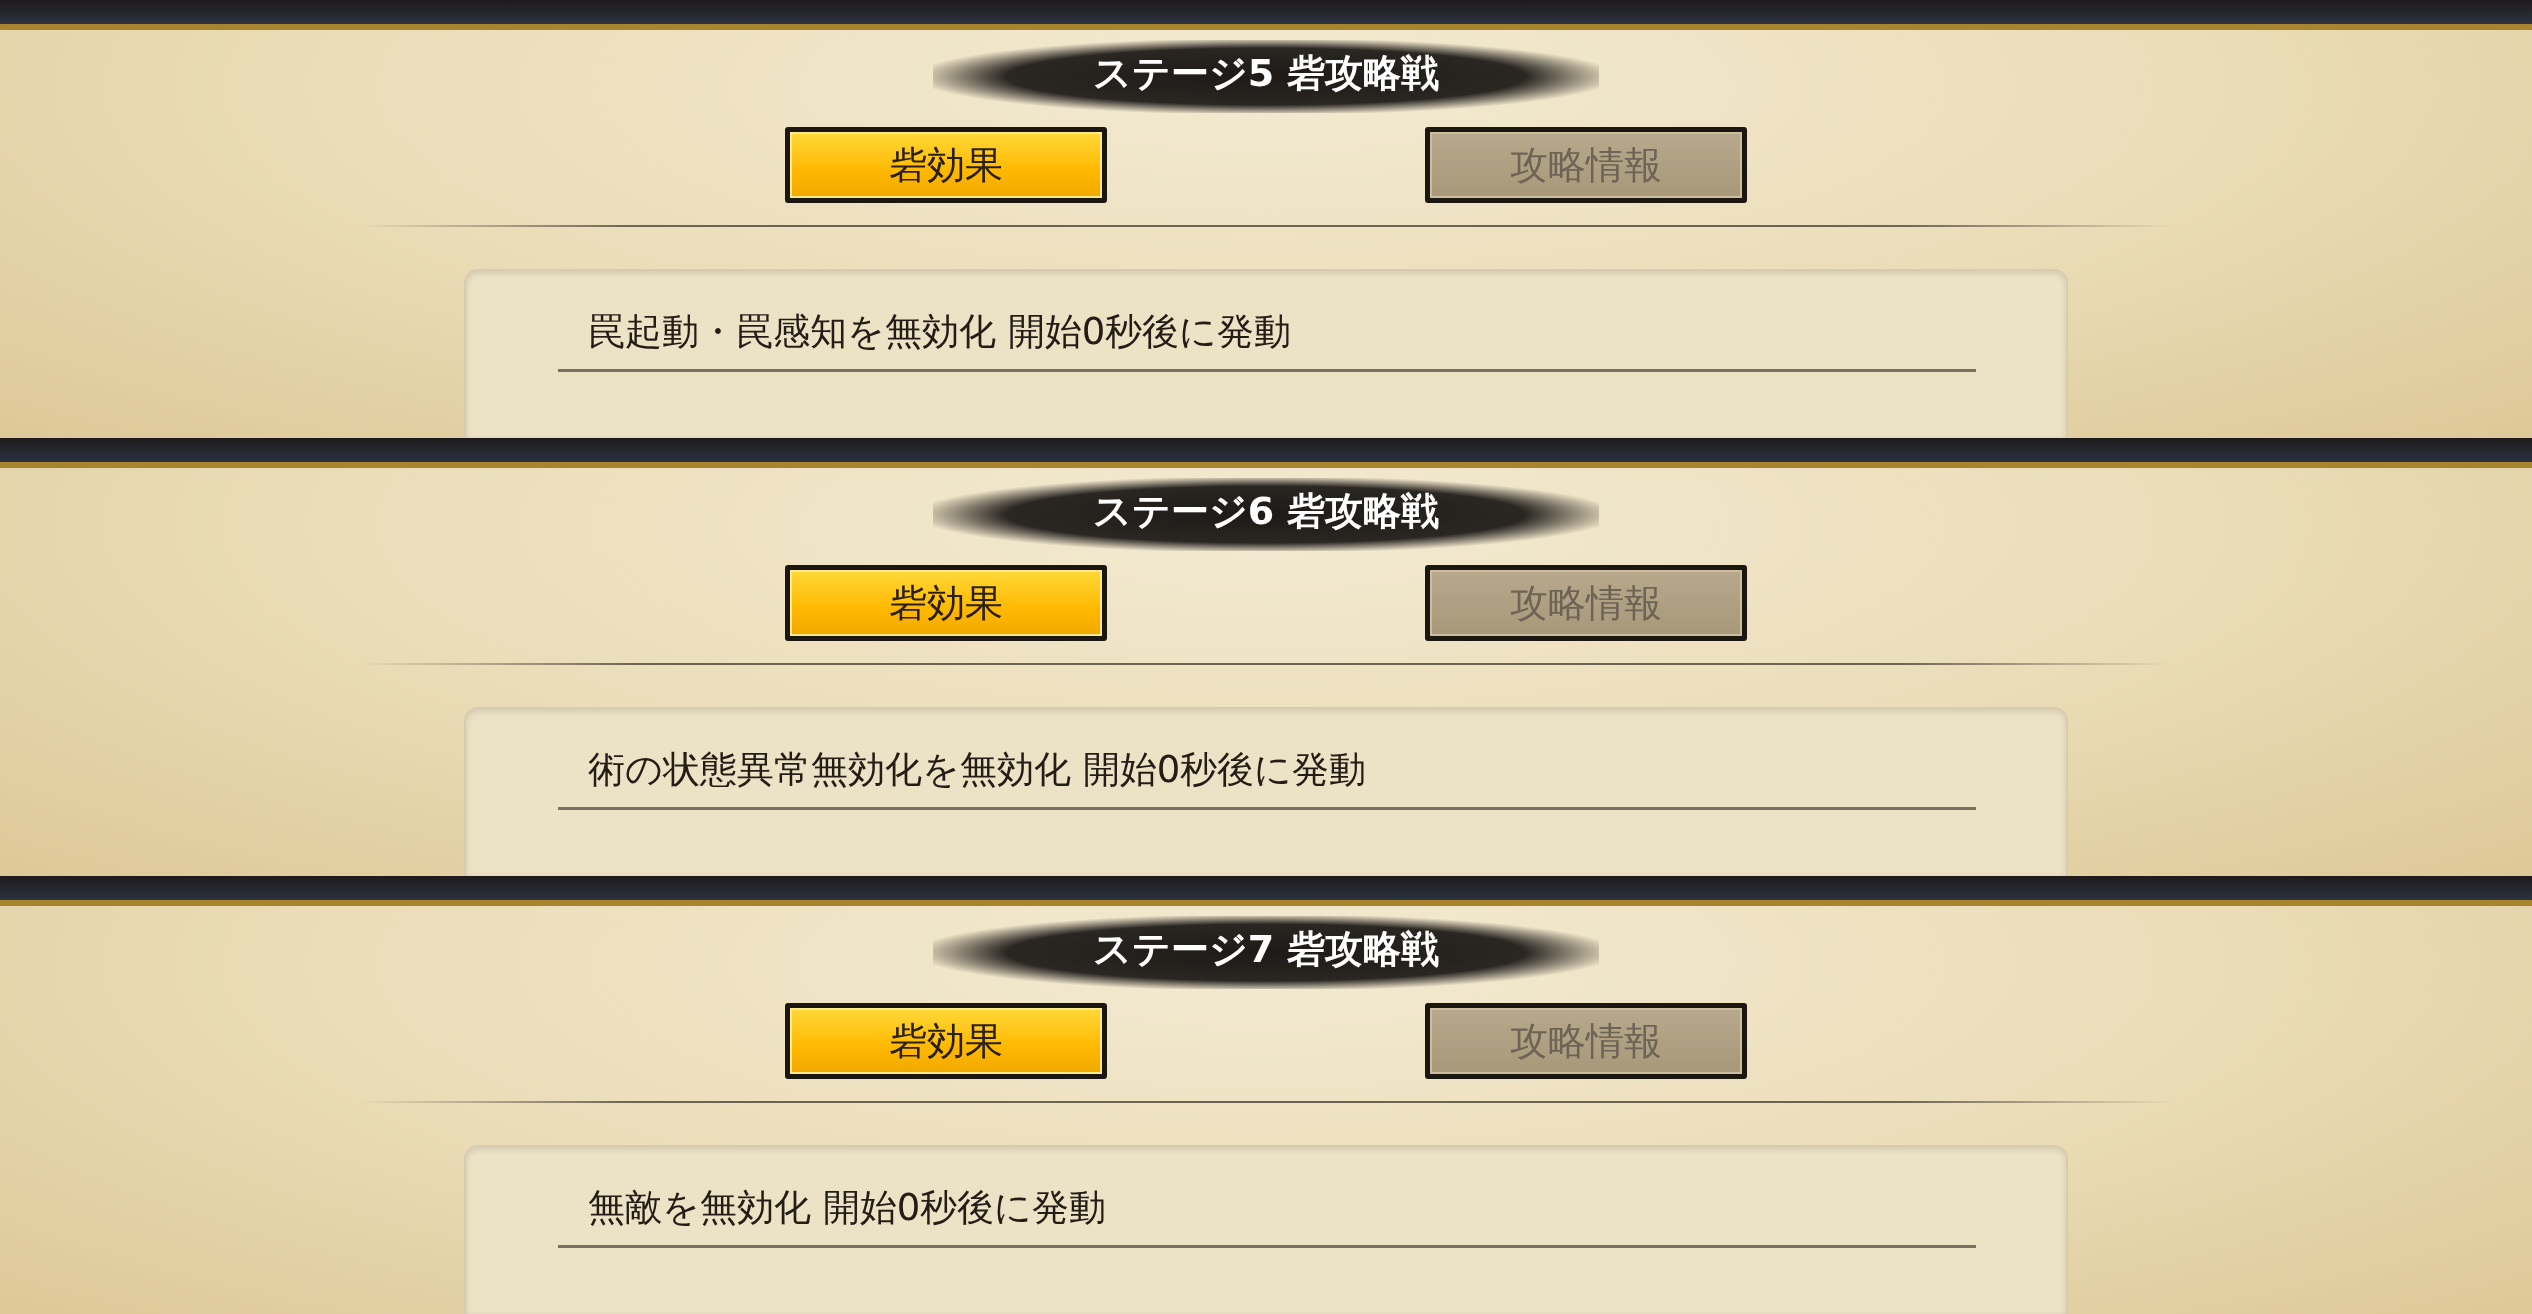  What do you see at coordinates (1267, 1215) in the screenshot?
I see `effect-text: 無敵を無効化 開始0秒後に発動` at bounding box center [1267, 1215].